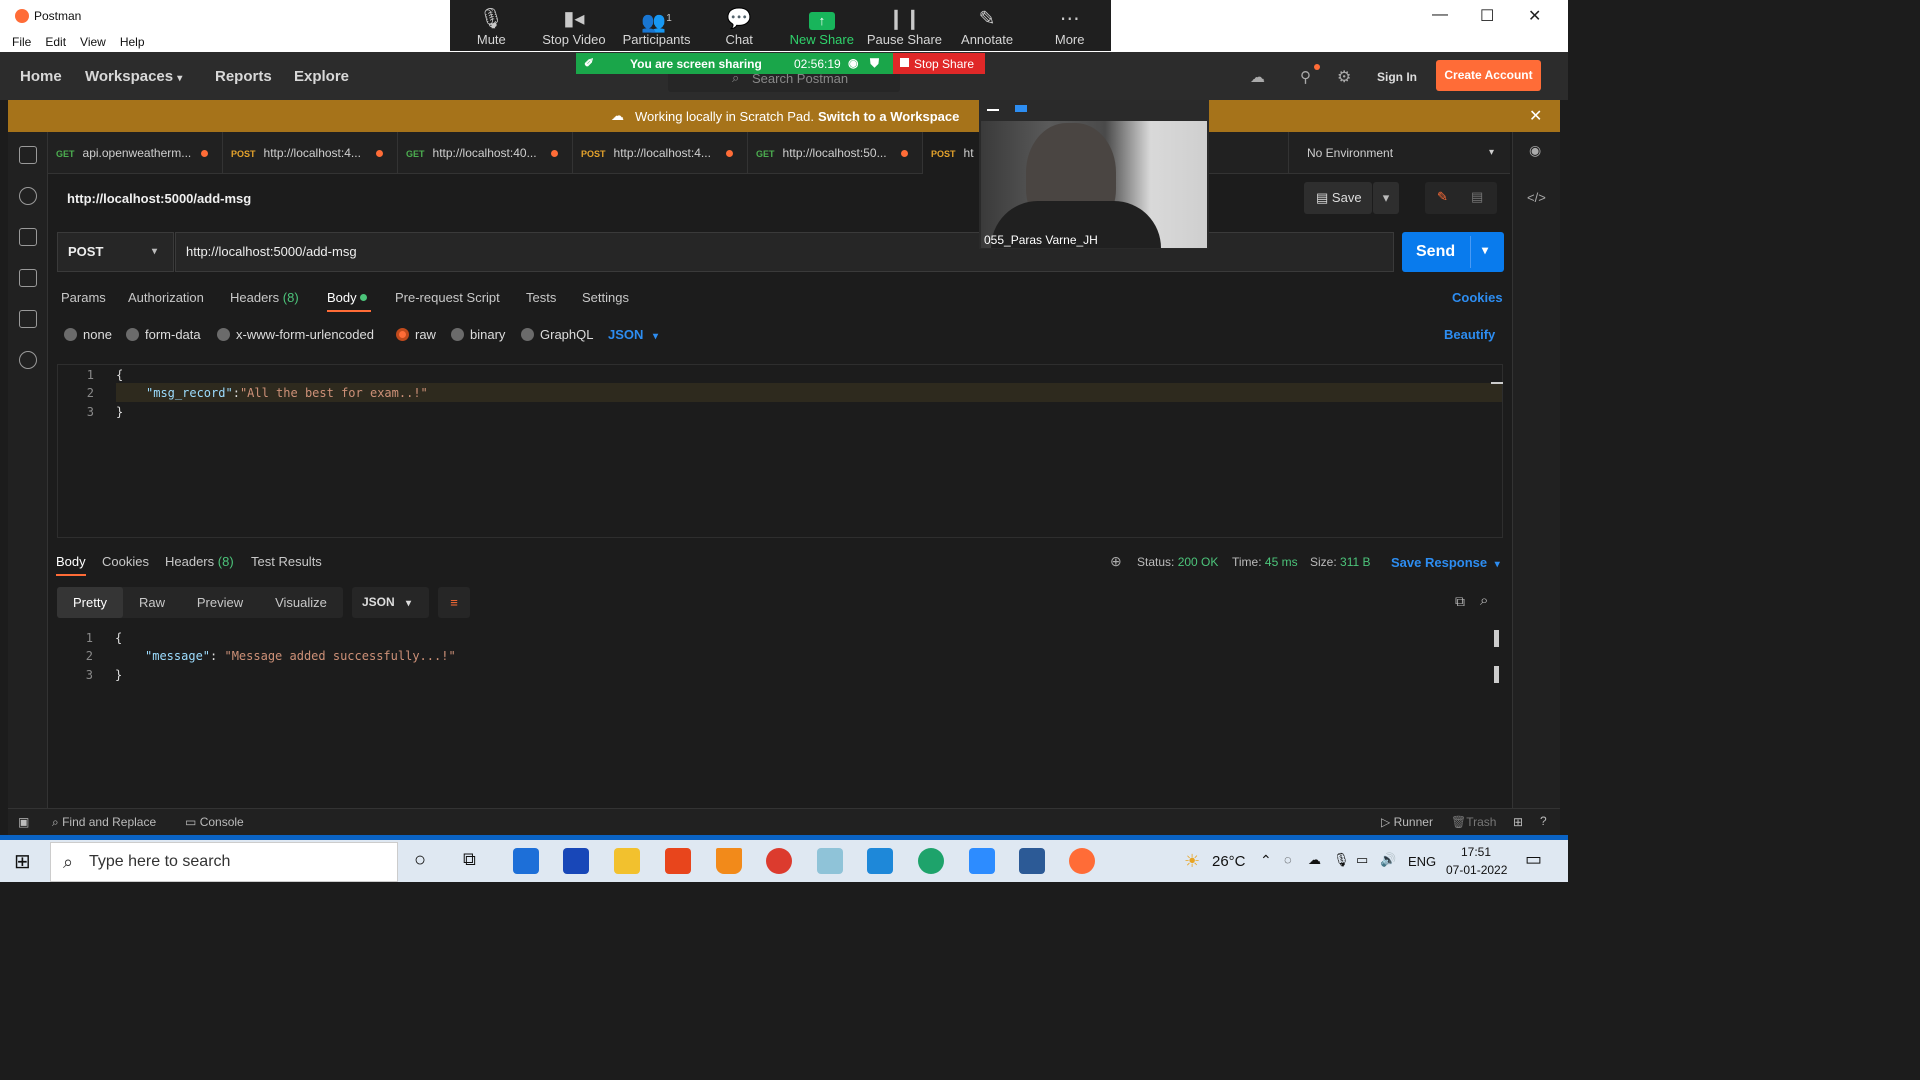 This screenshot has width=1920, height=1080. I want to click on mock-servers-icon, so click(28, 278).